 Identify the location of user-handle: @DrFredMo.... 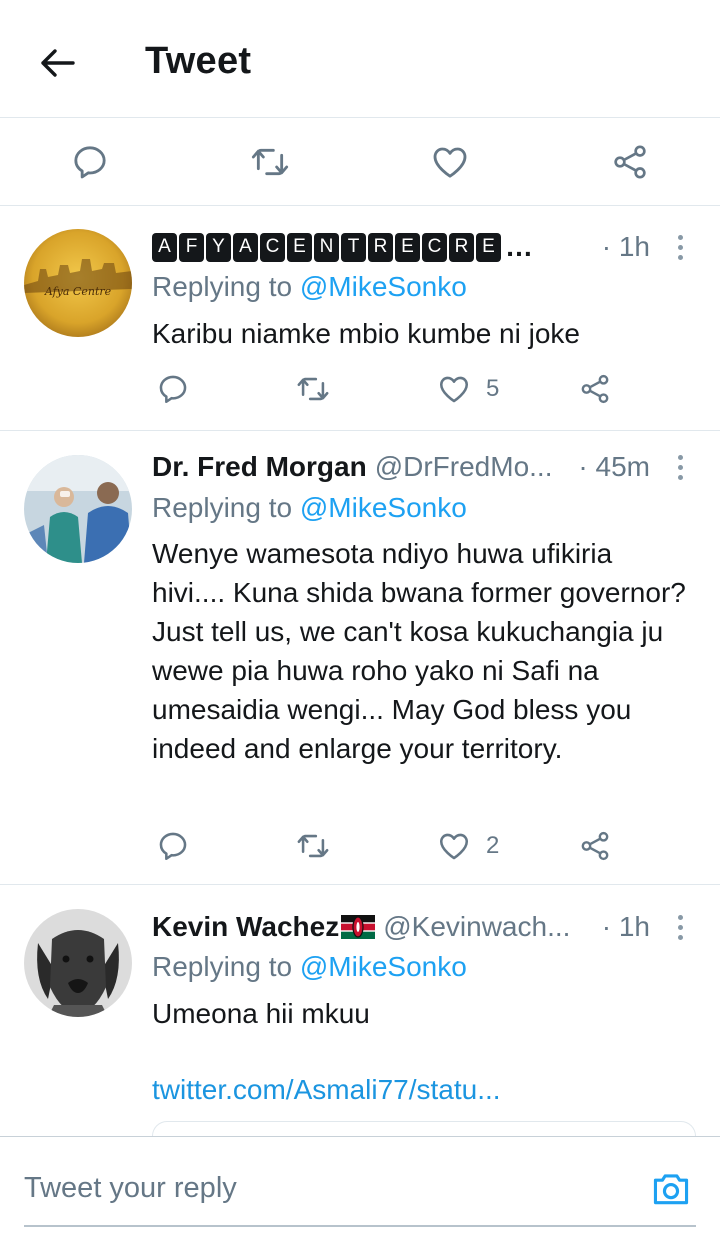
(464, 467).